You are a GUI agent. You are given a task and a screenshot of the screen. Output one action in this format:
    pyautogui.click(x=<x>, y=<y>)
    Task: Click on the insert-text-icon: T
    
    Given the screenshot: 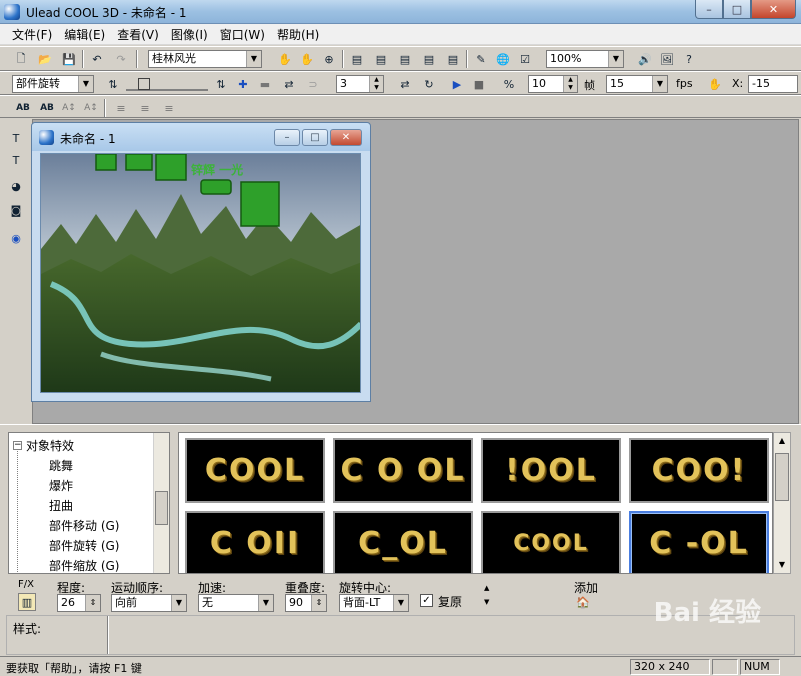 What is the action you would take?
    pyautogui.click(x=16, y=138)
    